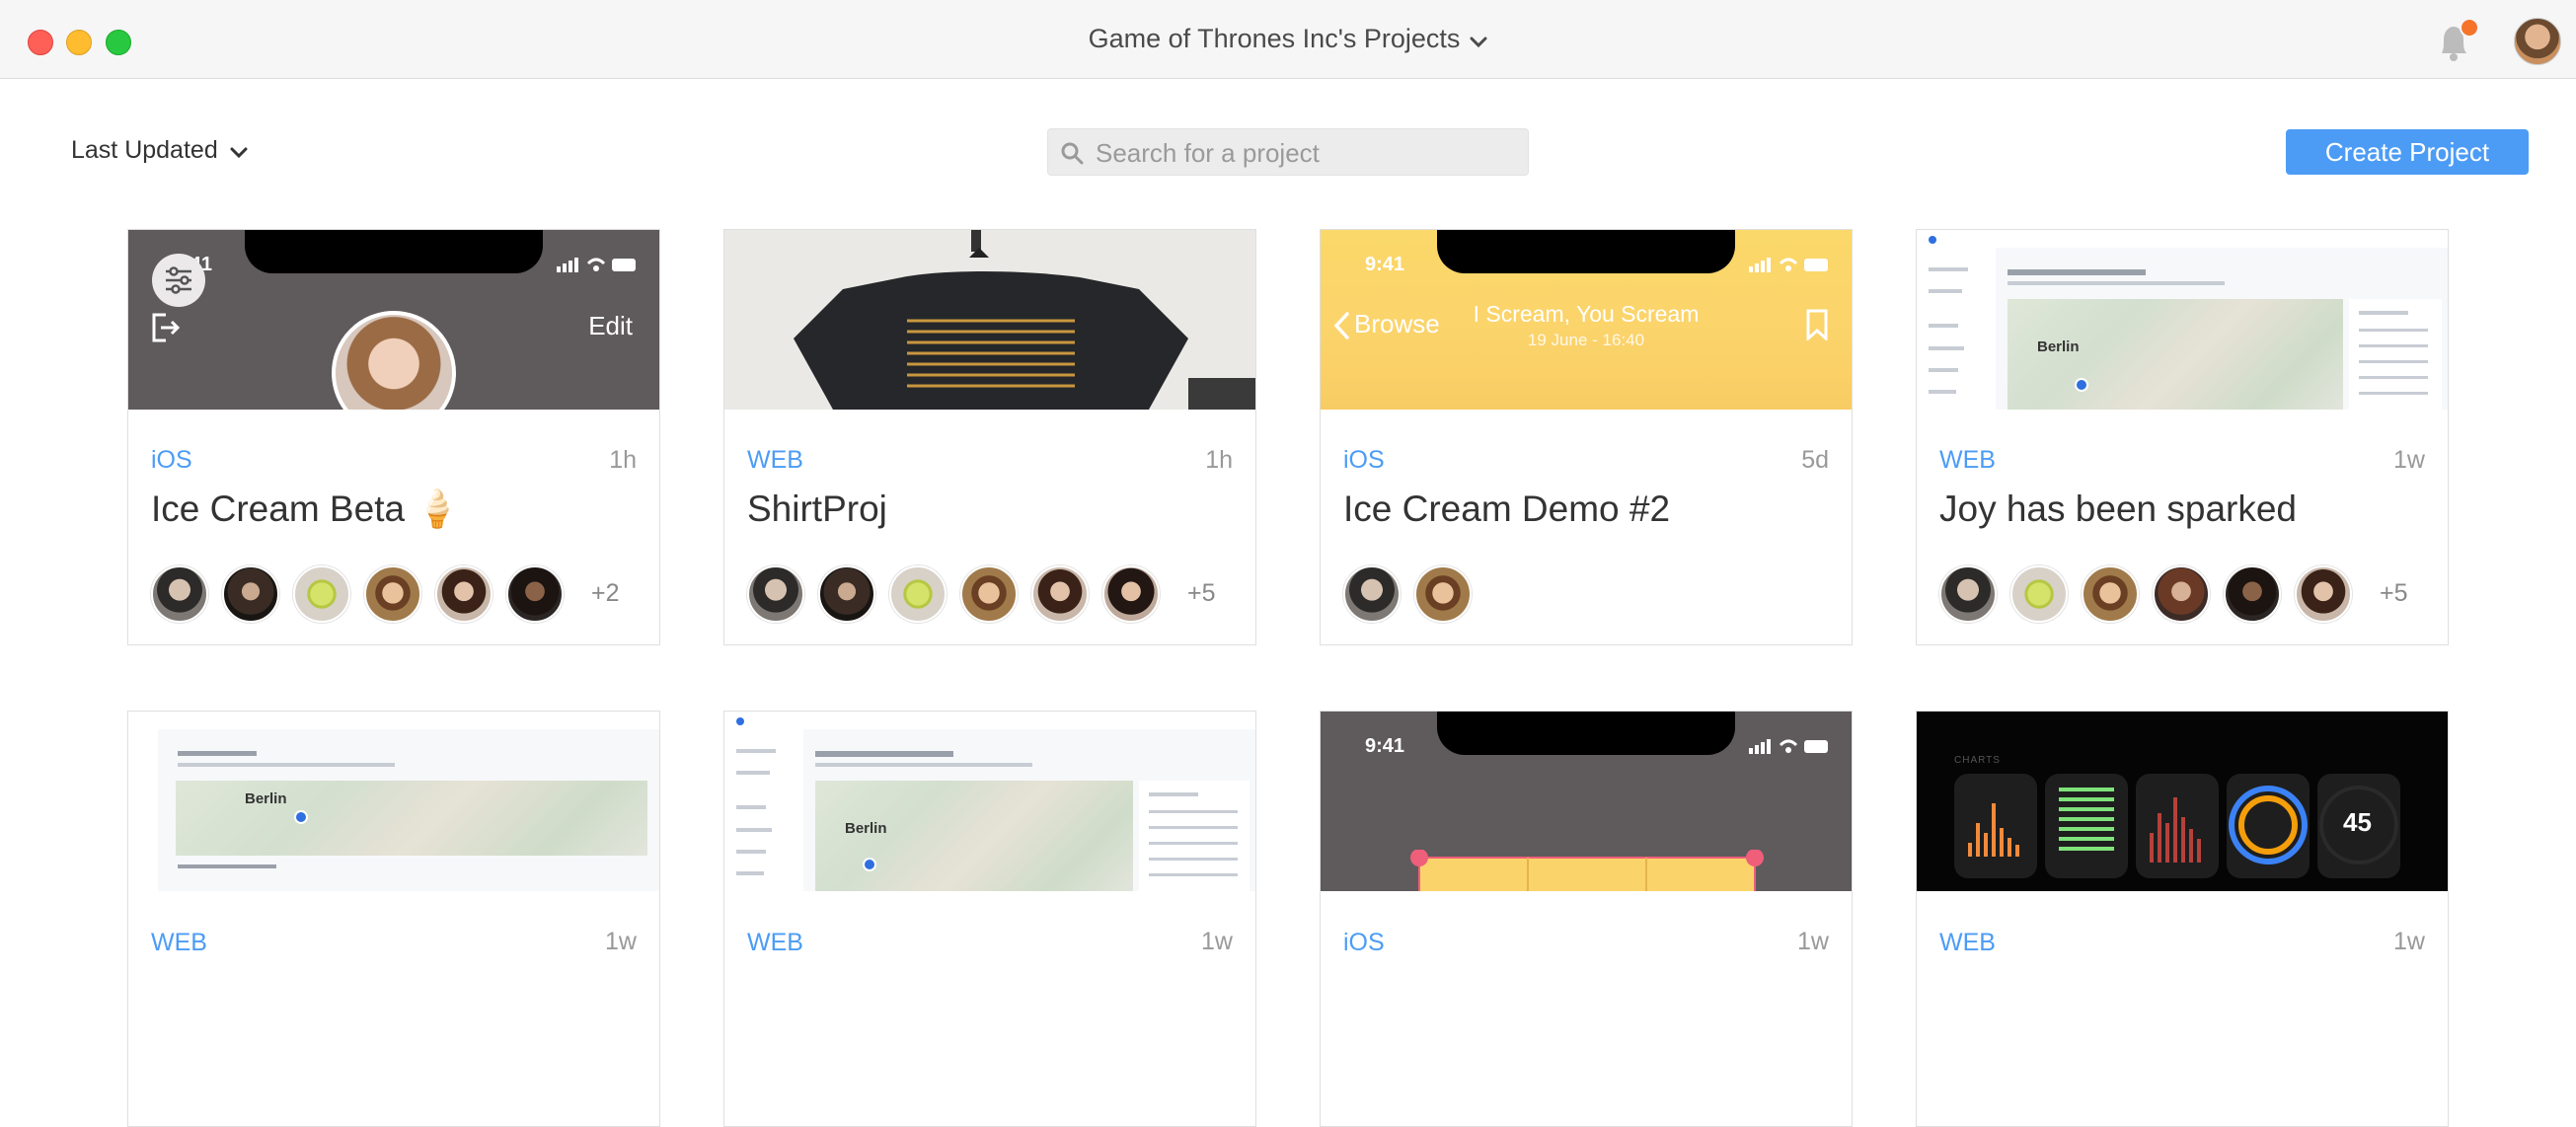 The width and height of the screenshot is (2576, 1127). What do you see at coordinates (2407, 152) in the screenshot?
I see `create-project-button: Create Project` at bounding box center [2407, 152].